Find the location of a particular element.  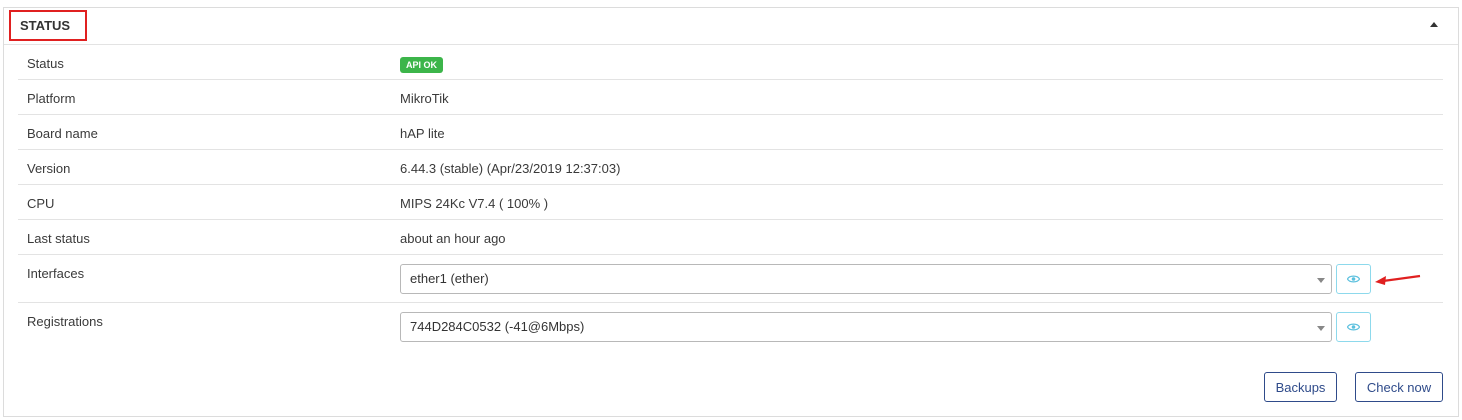

version-label: Version is located at coordinates (49, 168).